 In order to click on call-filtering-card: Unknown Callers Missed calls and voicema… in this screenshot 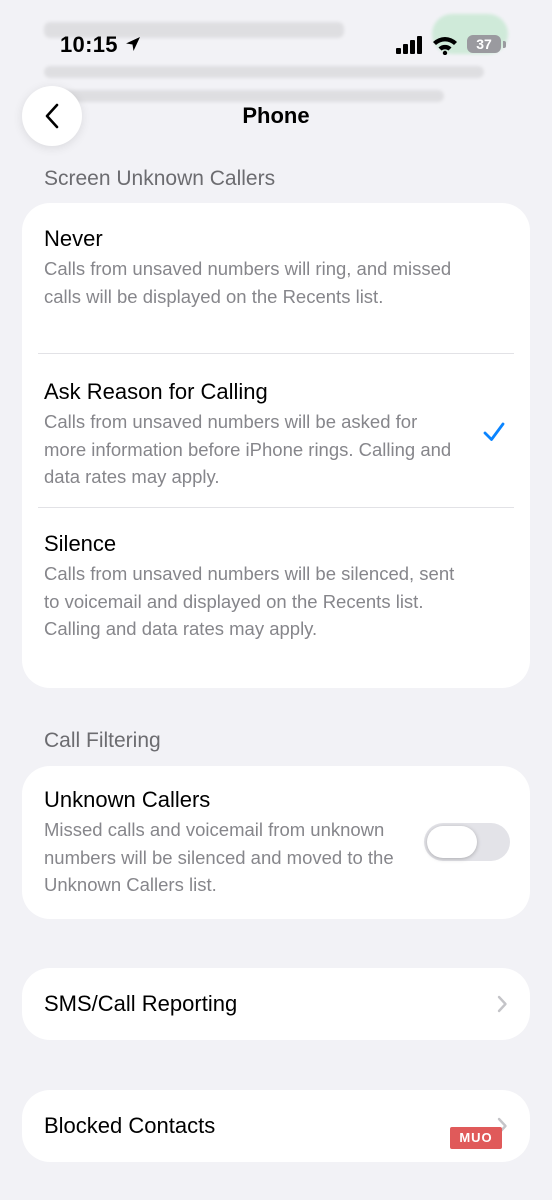, I will do `click(276, 842)`.